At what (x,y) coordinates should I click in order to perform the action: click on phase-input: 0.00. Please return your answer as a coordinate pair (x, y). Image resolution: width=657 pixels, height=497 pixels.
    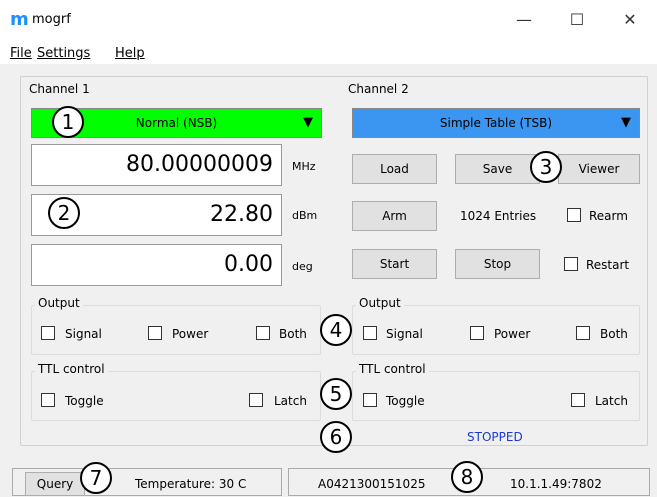
    Looking at the image, I should click on (156, 265).